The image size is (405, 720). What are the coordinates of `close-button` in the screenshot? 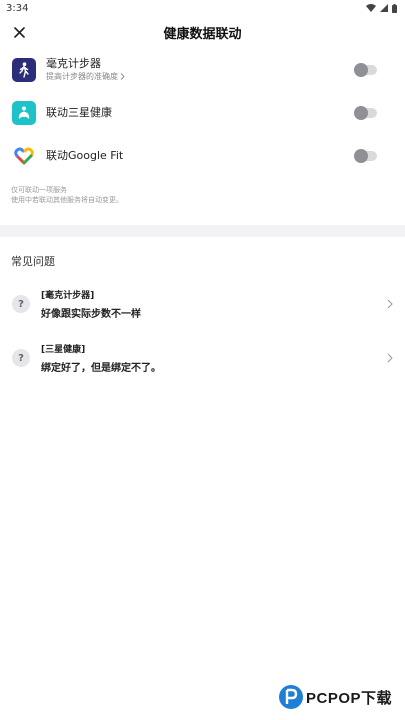 It's located at (19, 32).